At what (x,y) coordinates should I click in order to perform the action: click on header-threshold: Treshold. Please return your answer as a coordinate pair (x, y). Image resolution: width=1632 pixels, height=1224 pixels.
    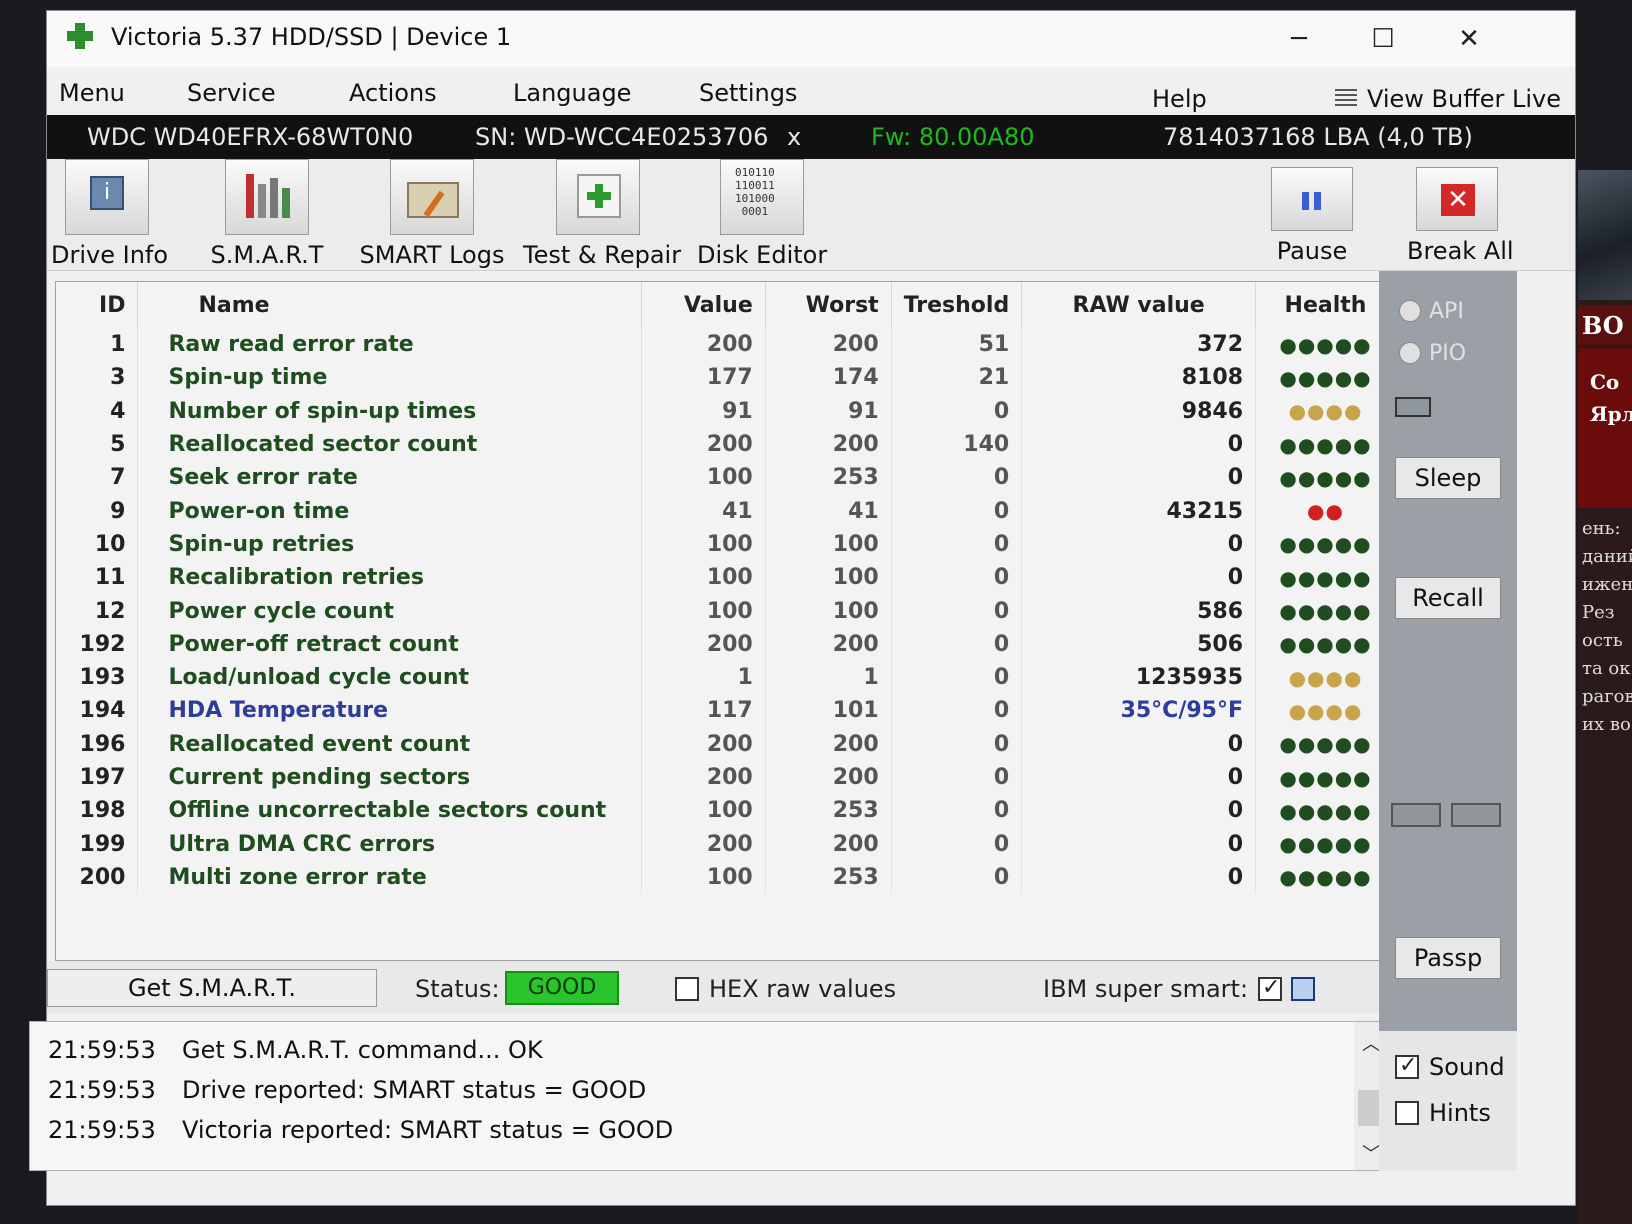
    Looking at the image, I should click on (957, 305).